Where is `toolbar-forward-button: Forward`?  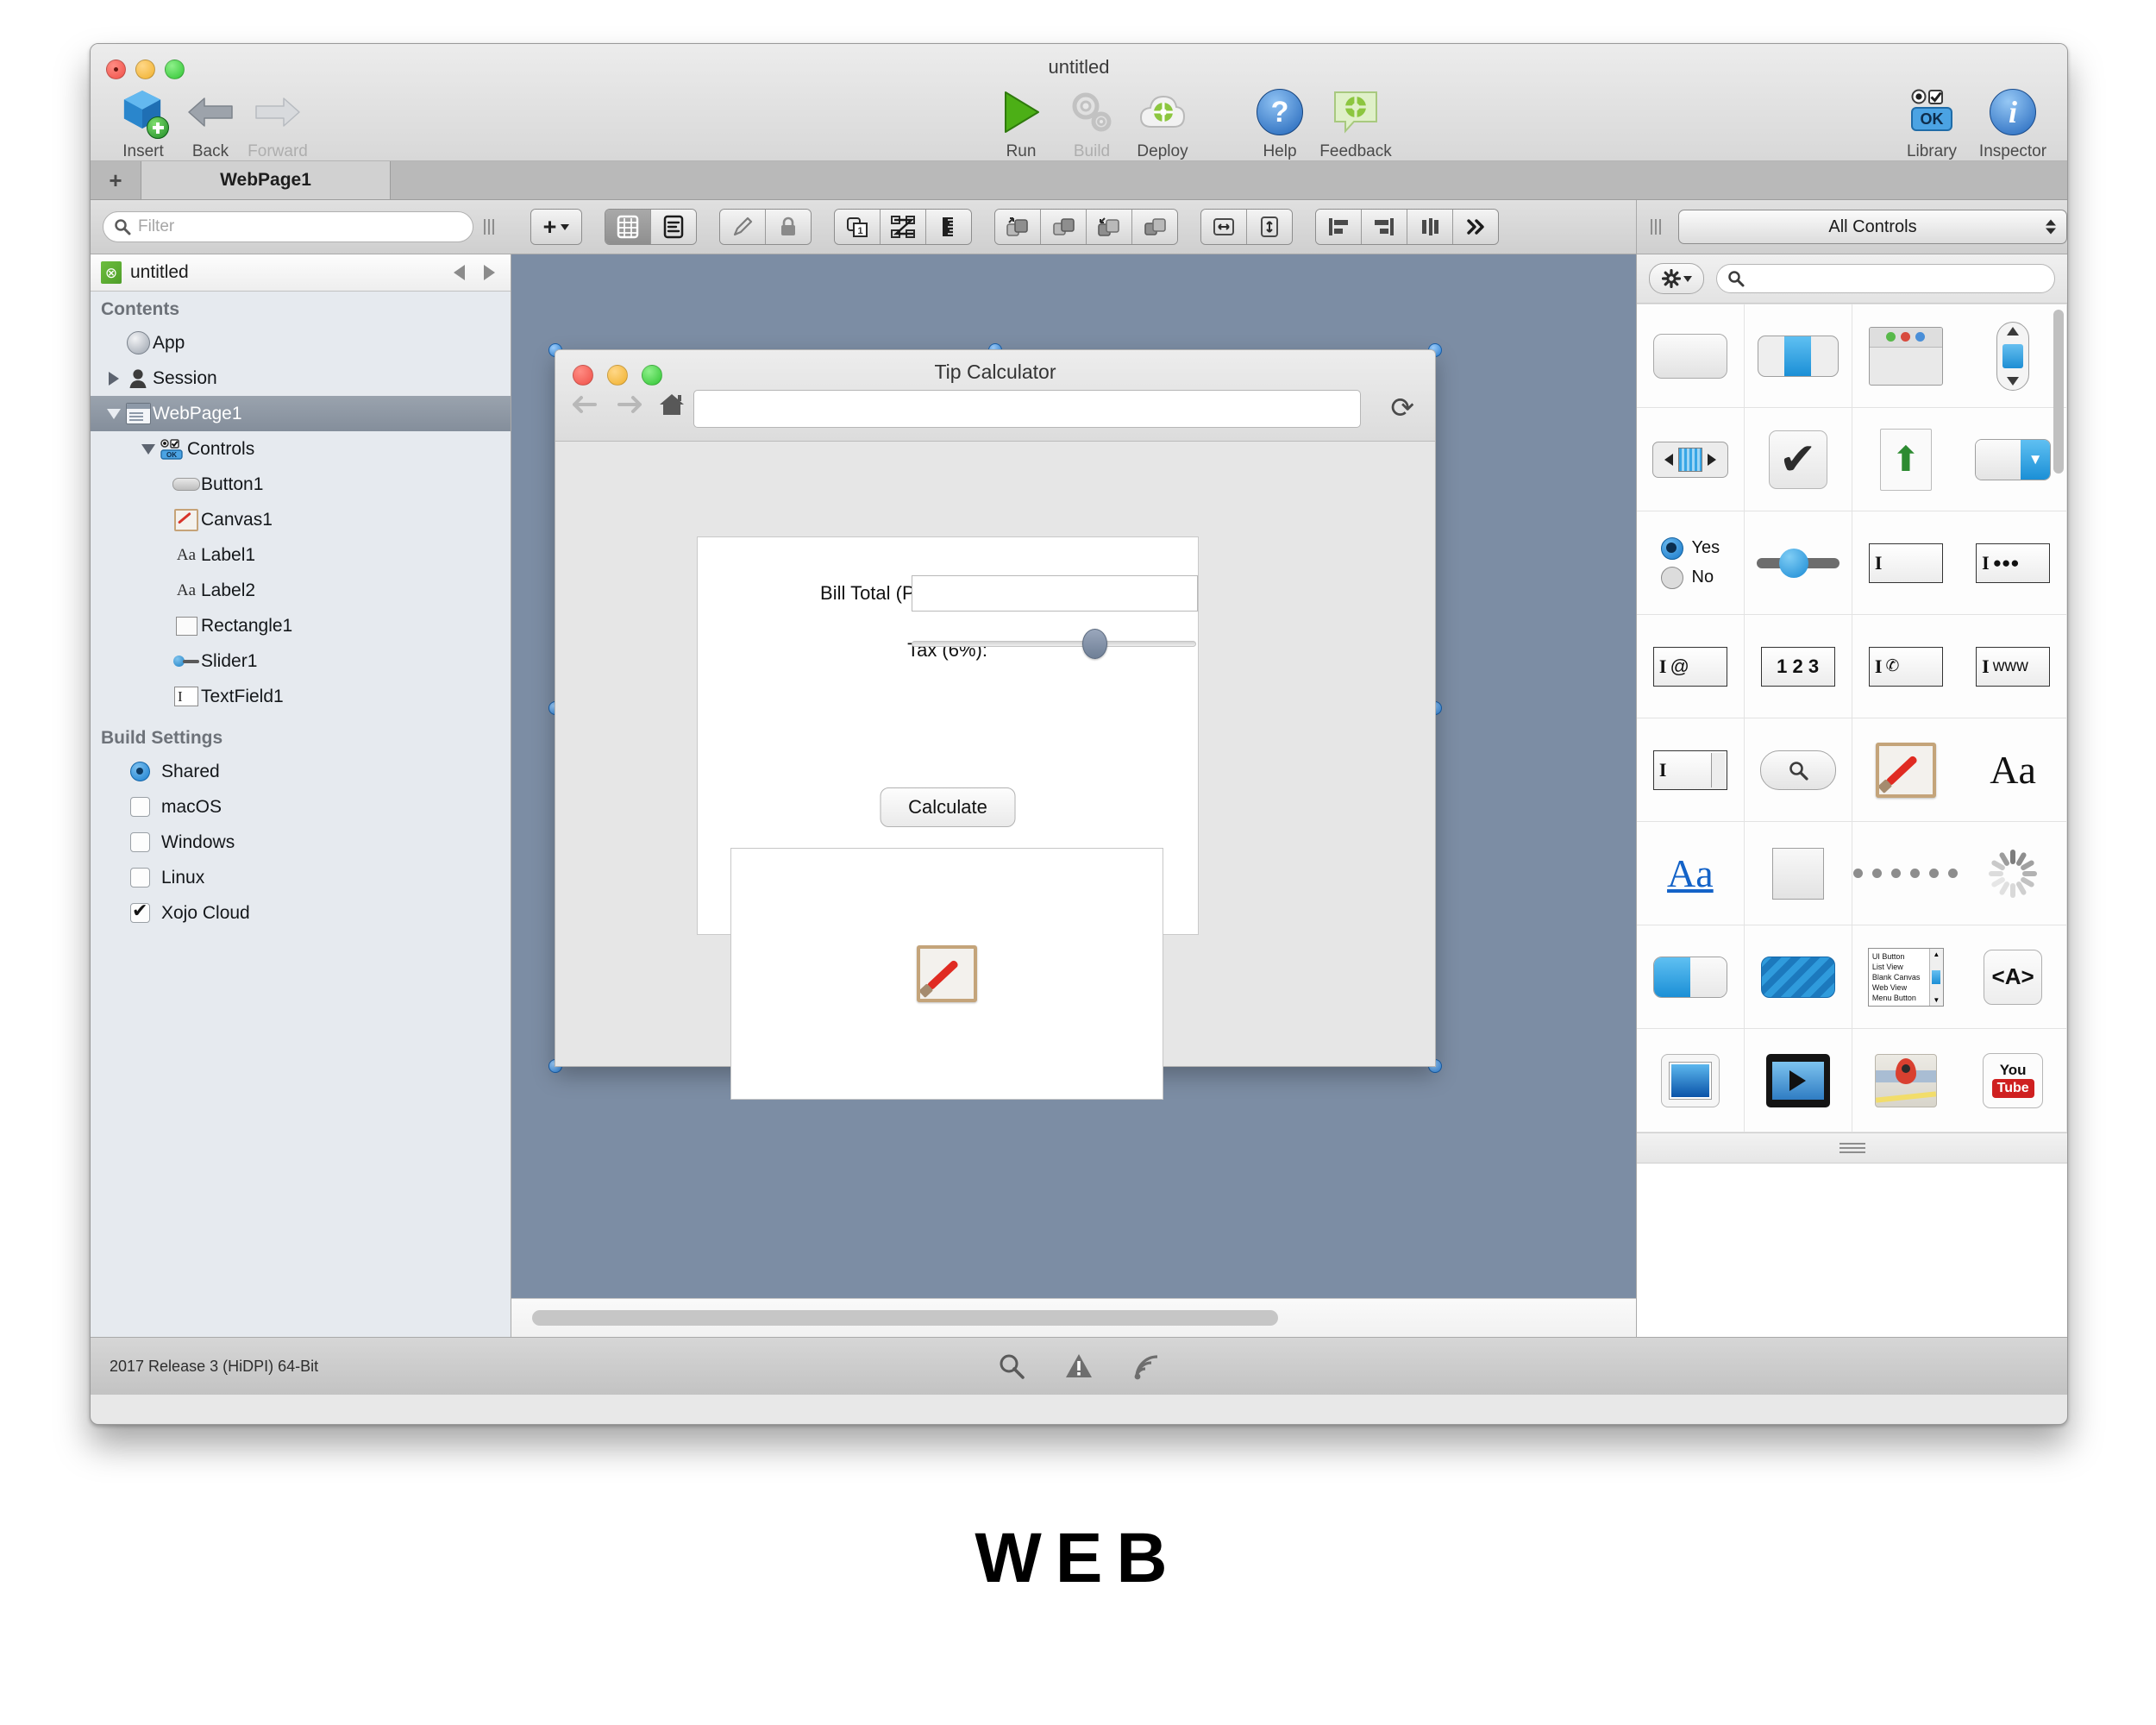
toolbar-forward-button: Forward is located at coordinates (277, 123).